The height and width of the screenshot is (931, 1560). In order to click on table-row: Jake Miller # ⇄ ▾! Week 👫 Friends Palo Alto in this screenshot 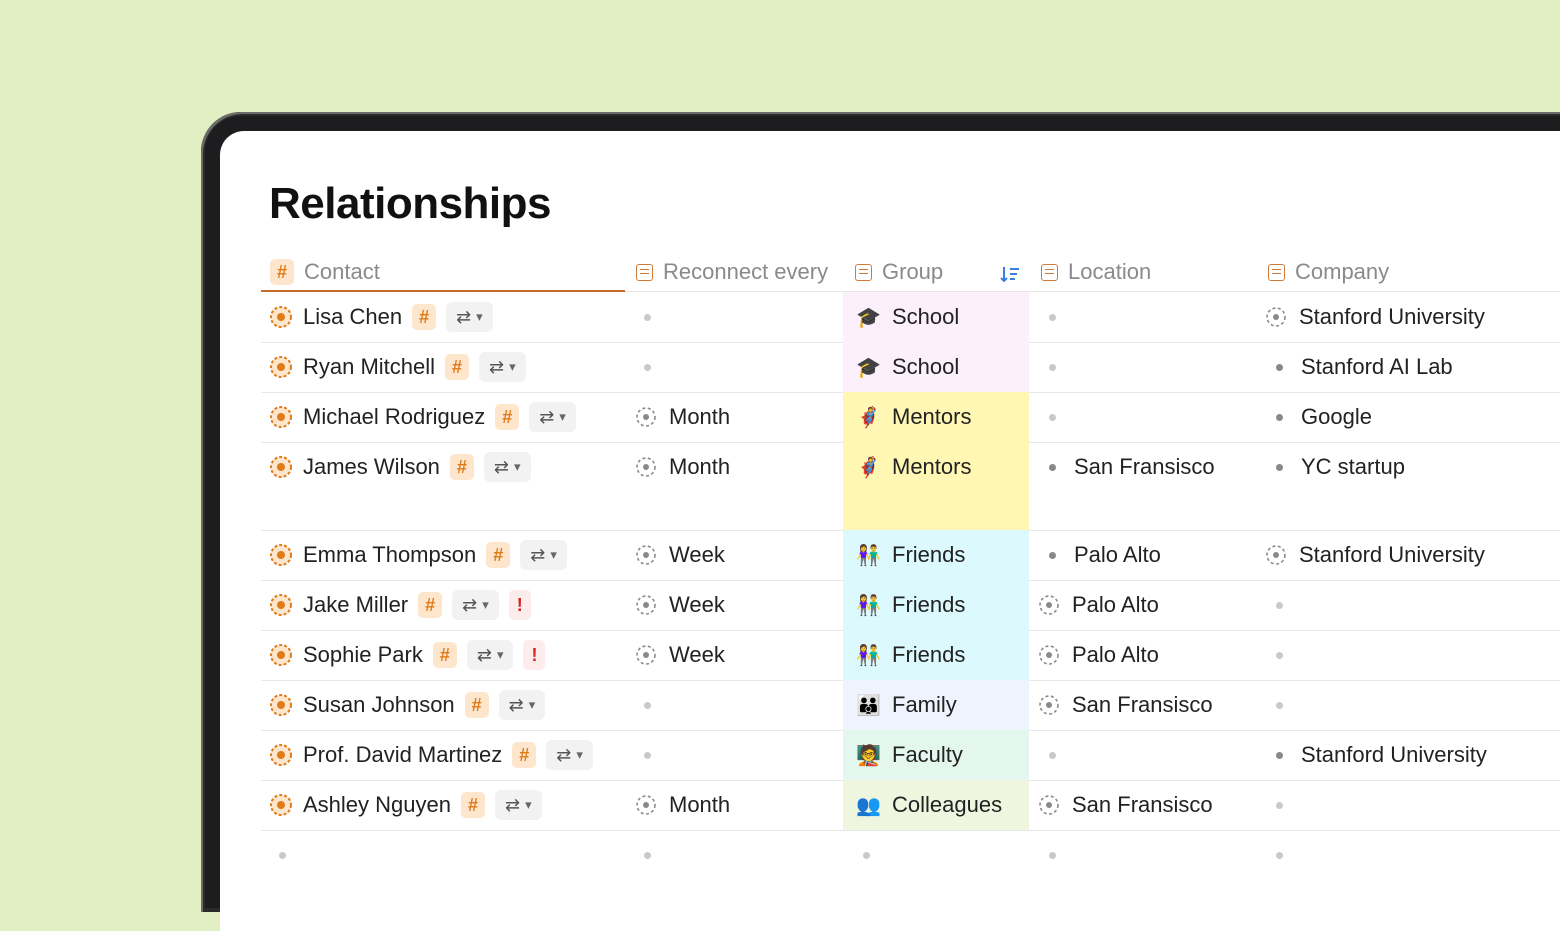, I will do `click(910, 605)`.